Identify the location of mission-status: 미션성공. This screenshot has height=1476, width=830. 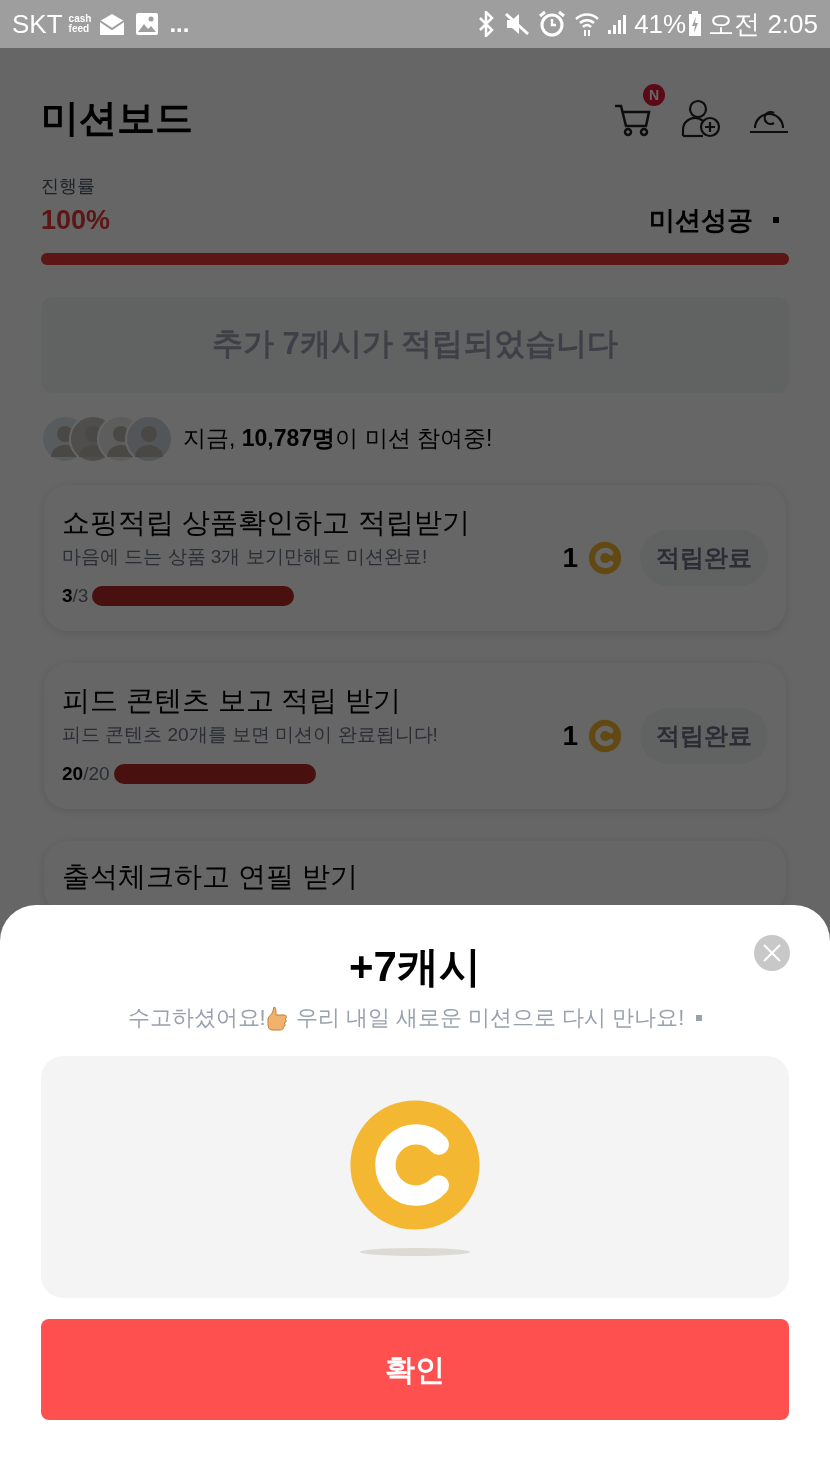
(701, 220).